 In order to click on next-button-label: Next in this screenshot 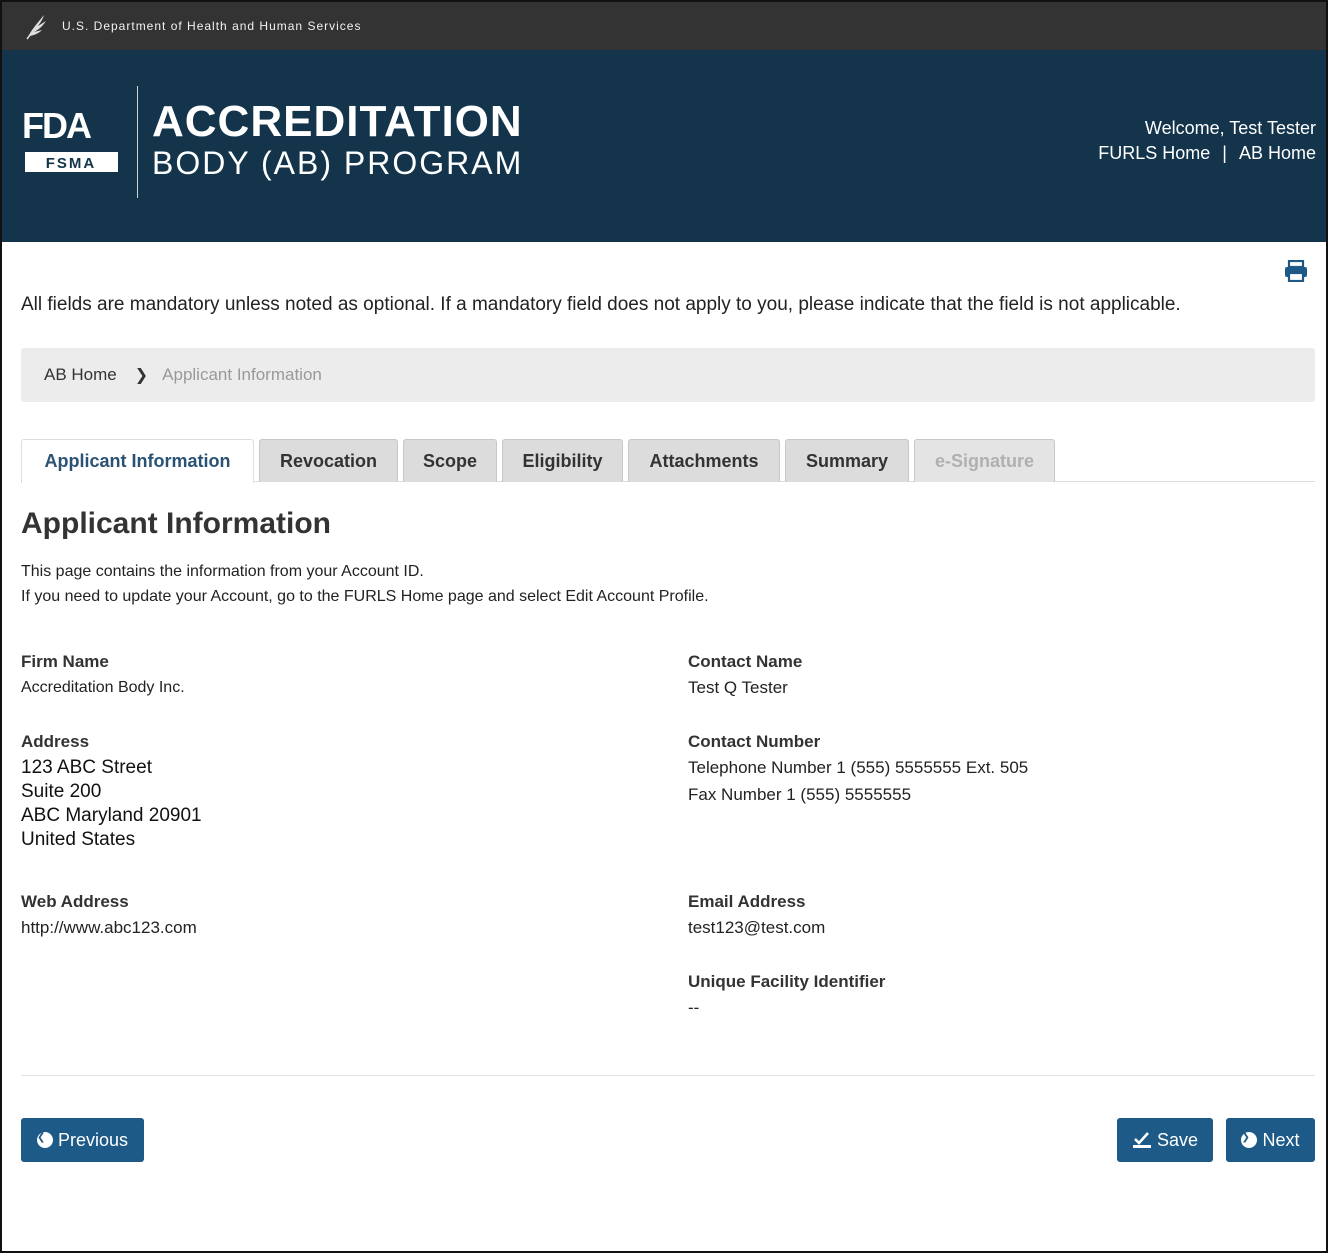, I will do `click(1281, 1139)`.